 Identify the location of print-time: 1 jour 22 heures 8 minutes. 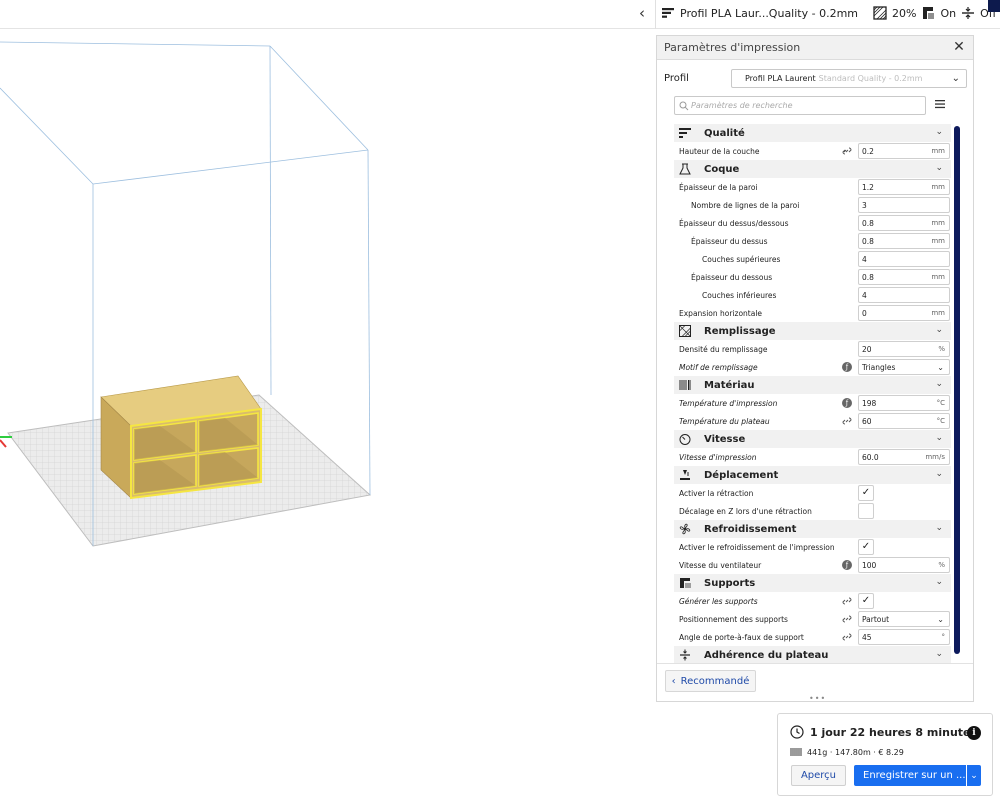
(883, 732).